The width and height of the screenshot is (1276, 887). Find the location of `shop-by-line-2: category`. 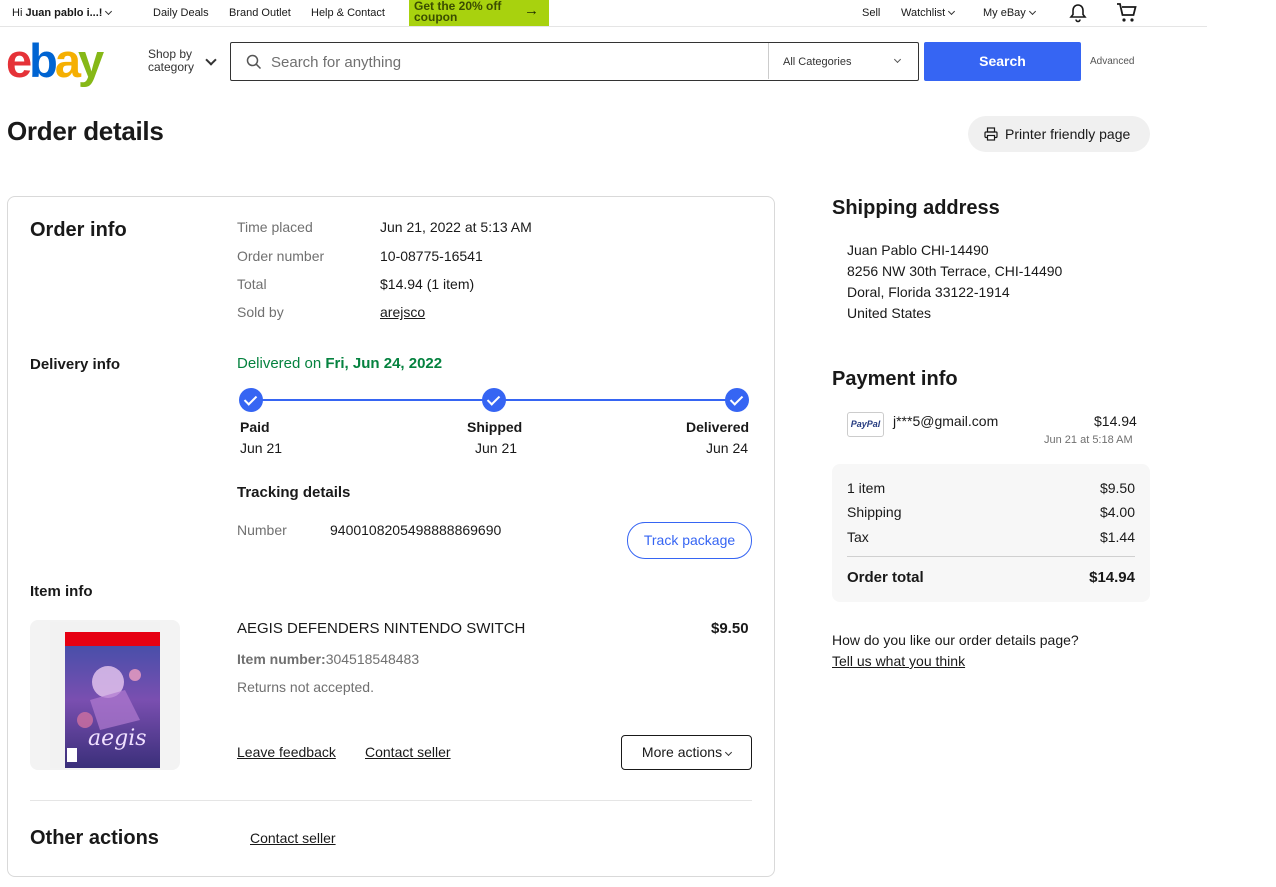

shop-by-line-2: category is located at coordinates (171, 67).